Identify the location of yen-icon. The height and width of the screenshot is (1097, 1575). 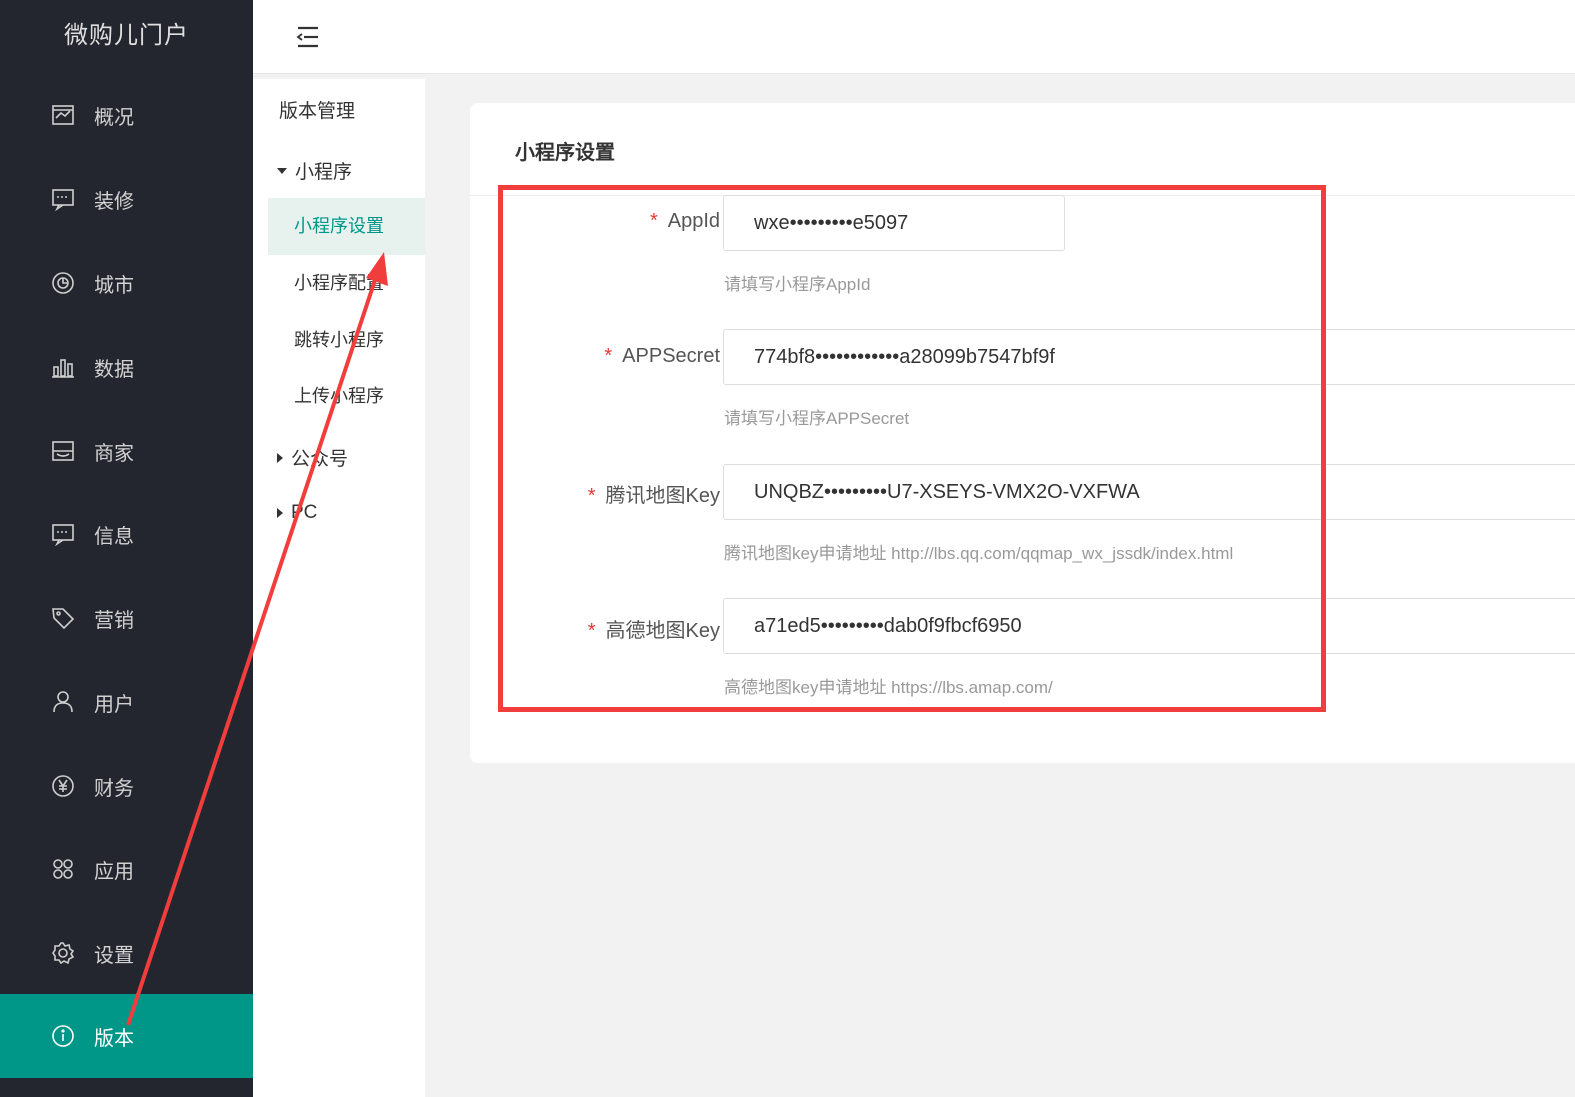
(63, 786).